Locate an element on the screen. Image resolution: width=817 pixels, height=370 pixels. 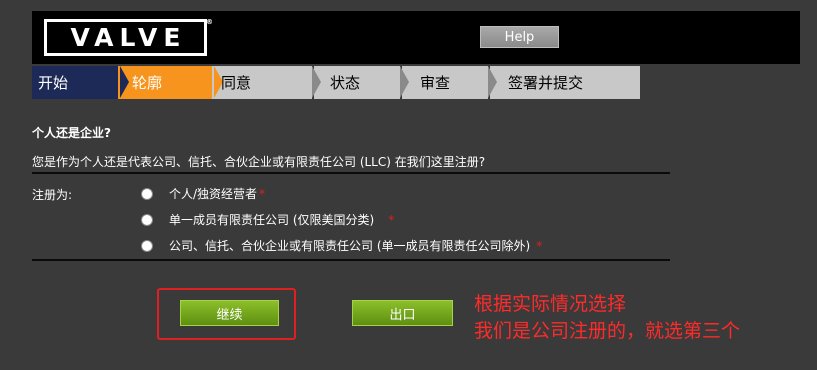
step-label: 状态 is located at coordinates (345, 83).